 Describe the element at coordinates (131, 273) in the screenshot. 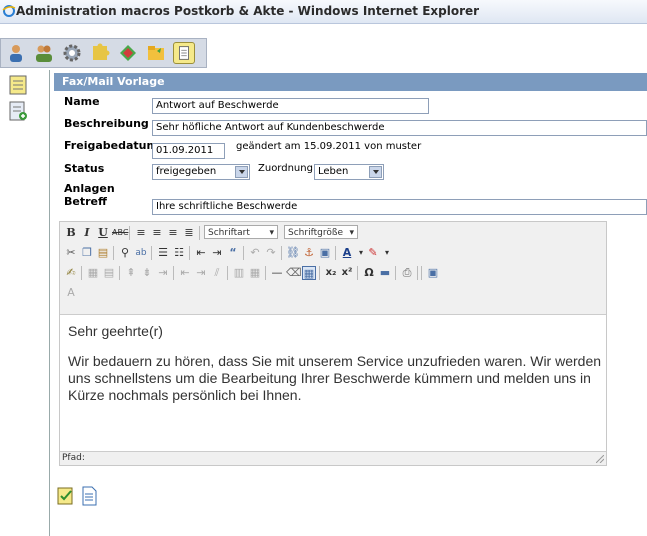

I see `row-insert-icon: ⇞` at that location.